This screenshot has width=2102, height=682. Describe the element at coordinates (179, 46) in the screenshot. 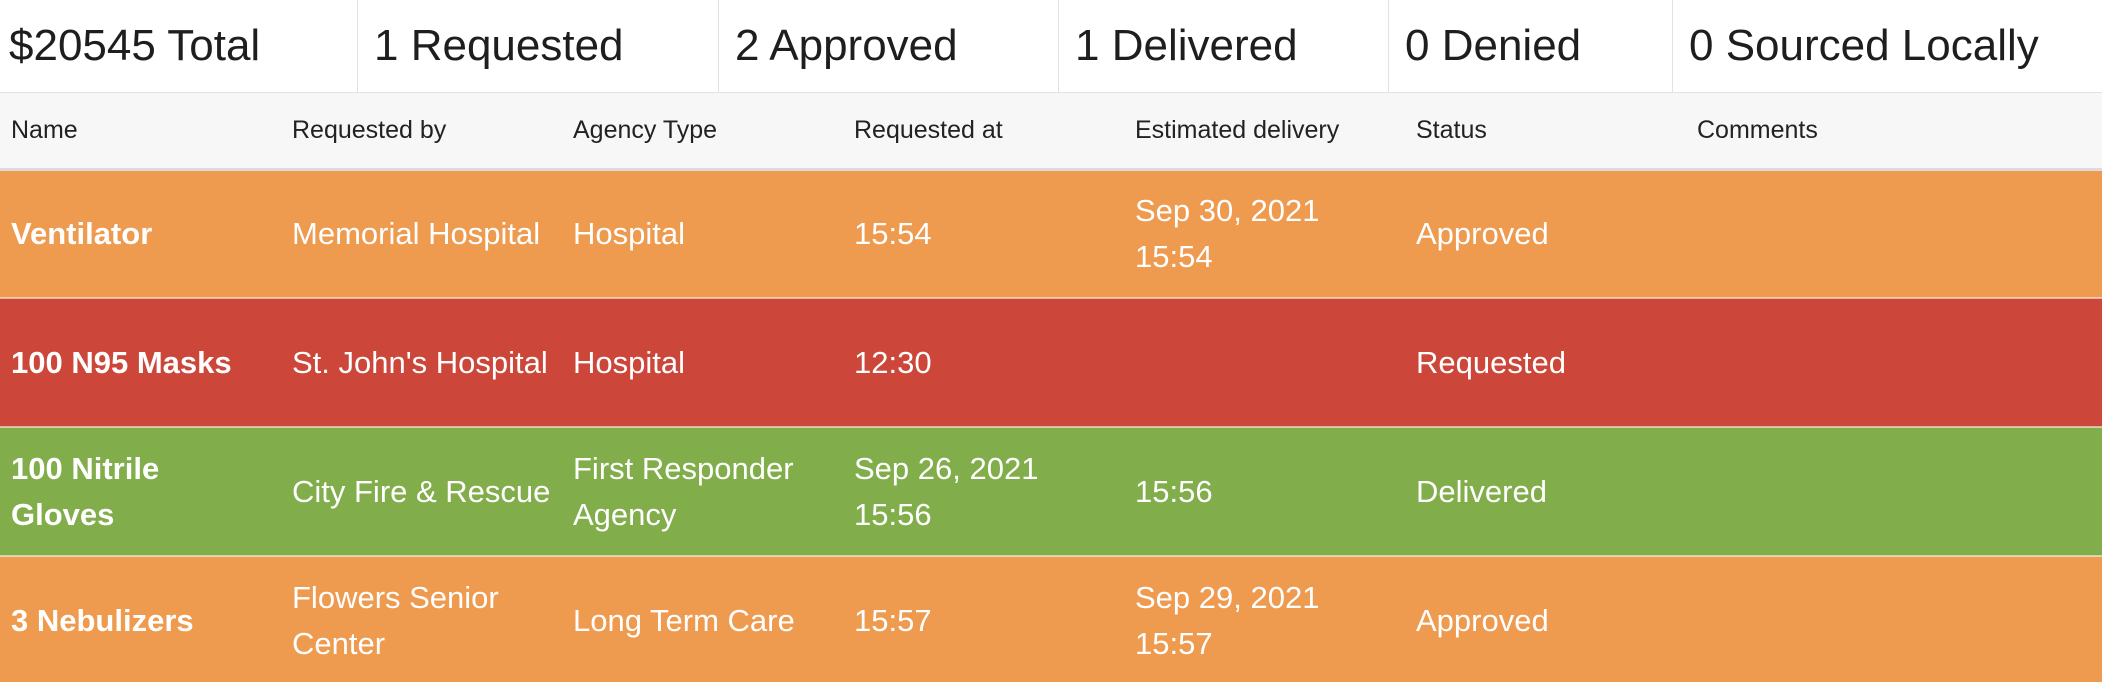

I see `summary-total: $20545 Total` at that location.